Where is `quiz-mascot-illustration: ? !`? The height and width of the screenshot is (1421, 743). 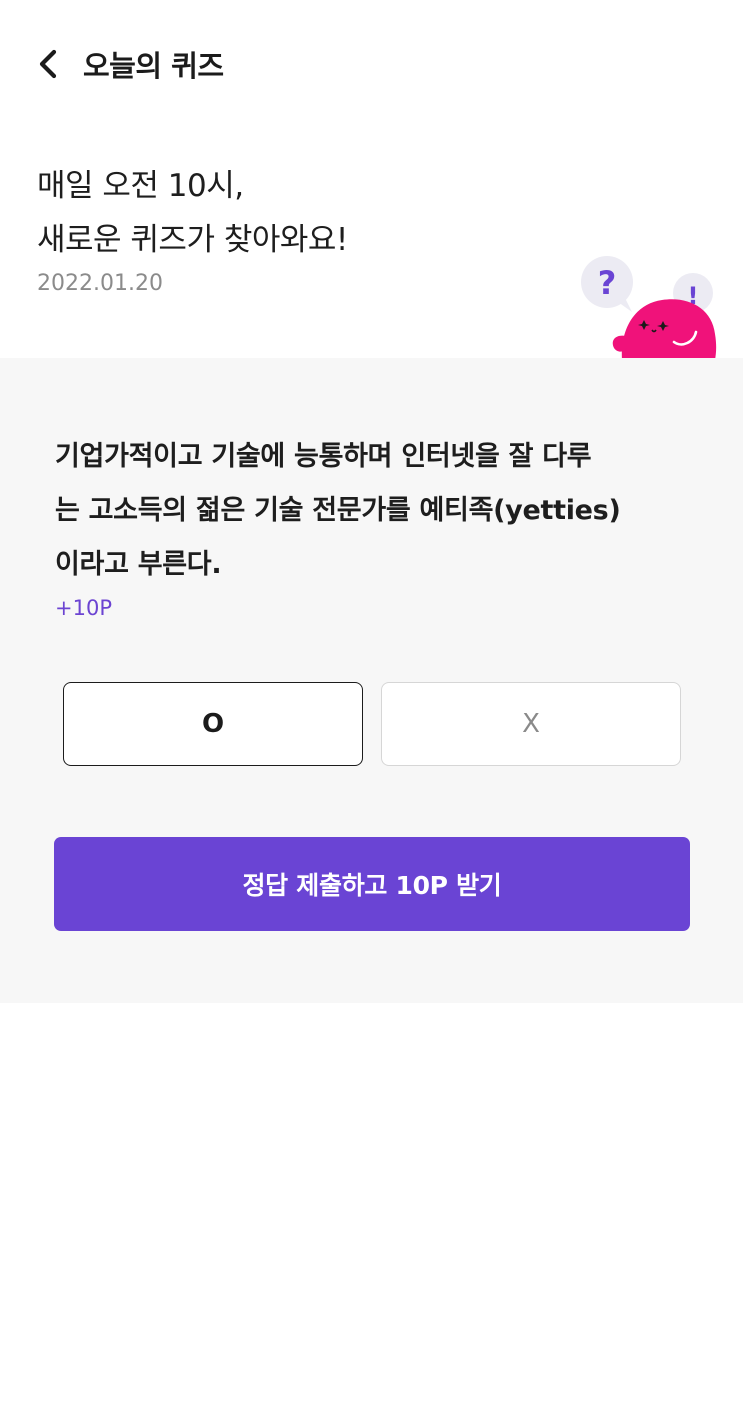 quiz-mascot-illustration: ? ! is located at coordinates (656, 305).